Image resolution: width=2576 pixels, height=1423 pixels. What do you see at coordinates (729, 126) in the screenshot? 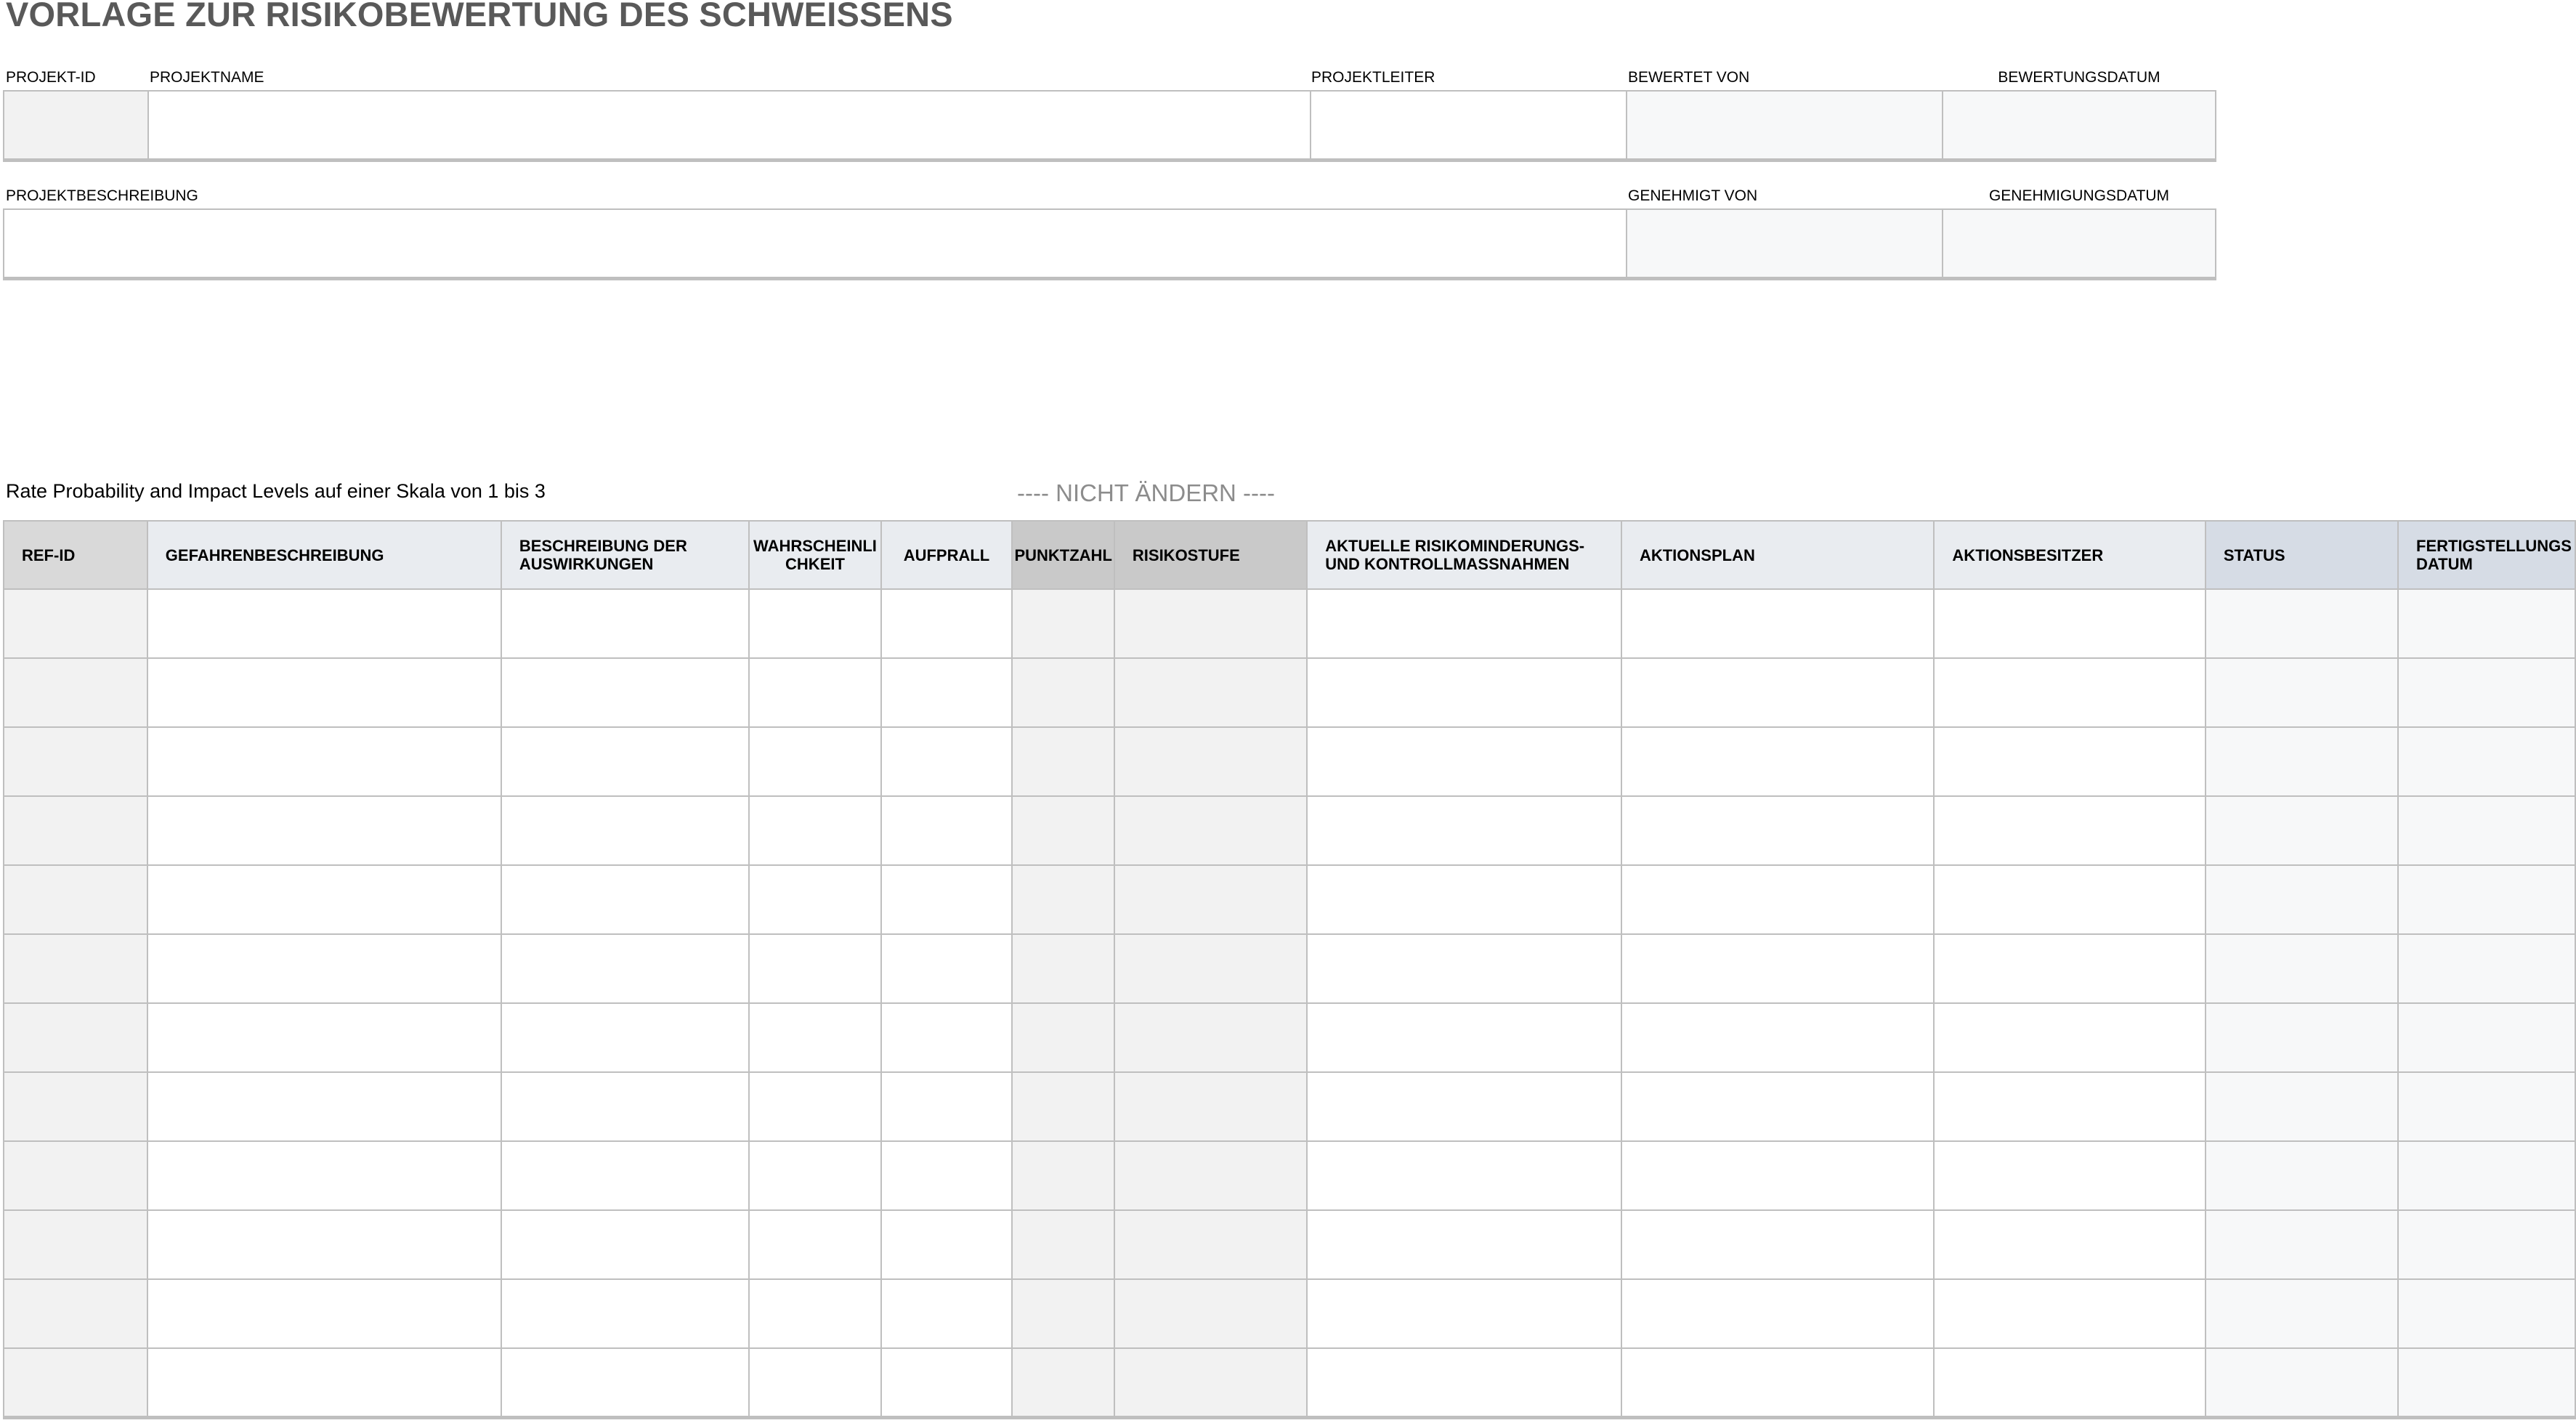
I see `project-name-field` at bounding box center [729, 126].